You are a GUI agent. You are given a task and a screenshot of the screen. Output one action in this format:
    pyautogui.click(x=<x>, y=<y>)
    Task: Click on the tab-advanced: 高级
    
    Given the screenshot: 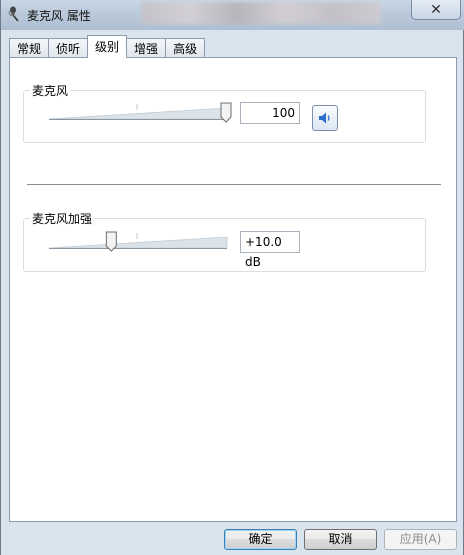 What is the action you would take?
    pyautogui.click(x=185, y=48)
    